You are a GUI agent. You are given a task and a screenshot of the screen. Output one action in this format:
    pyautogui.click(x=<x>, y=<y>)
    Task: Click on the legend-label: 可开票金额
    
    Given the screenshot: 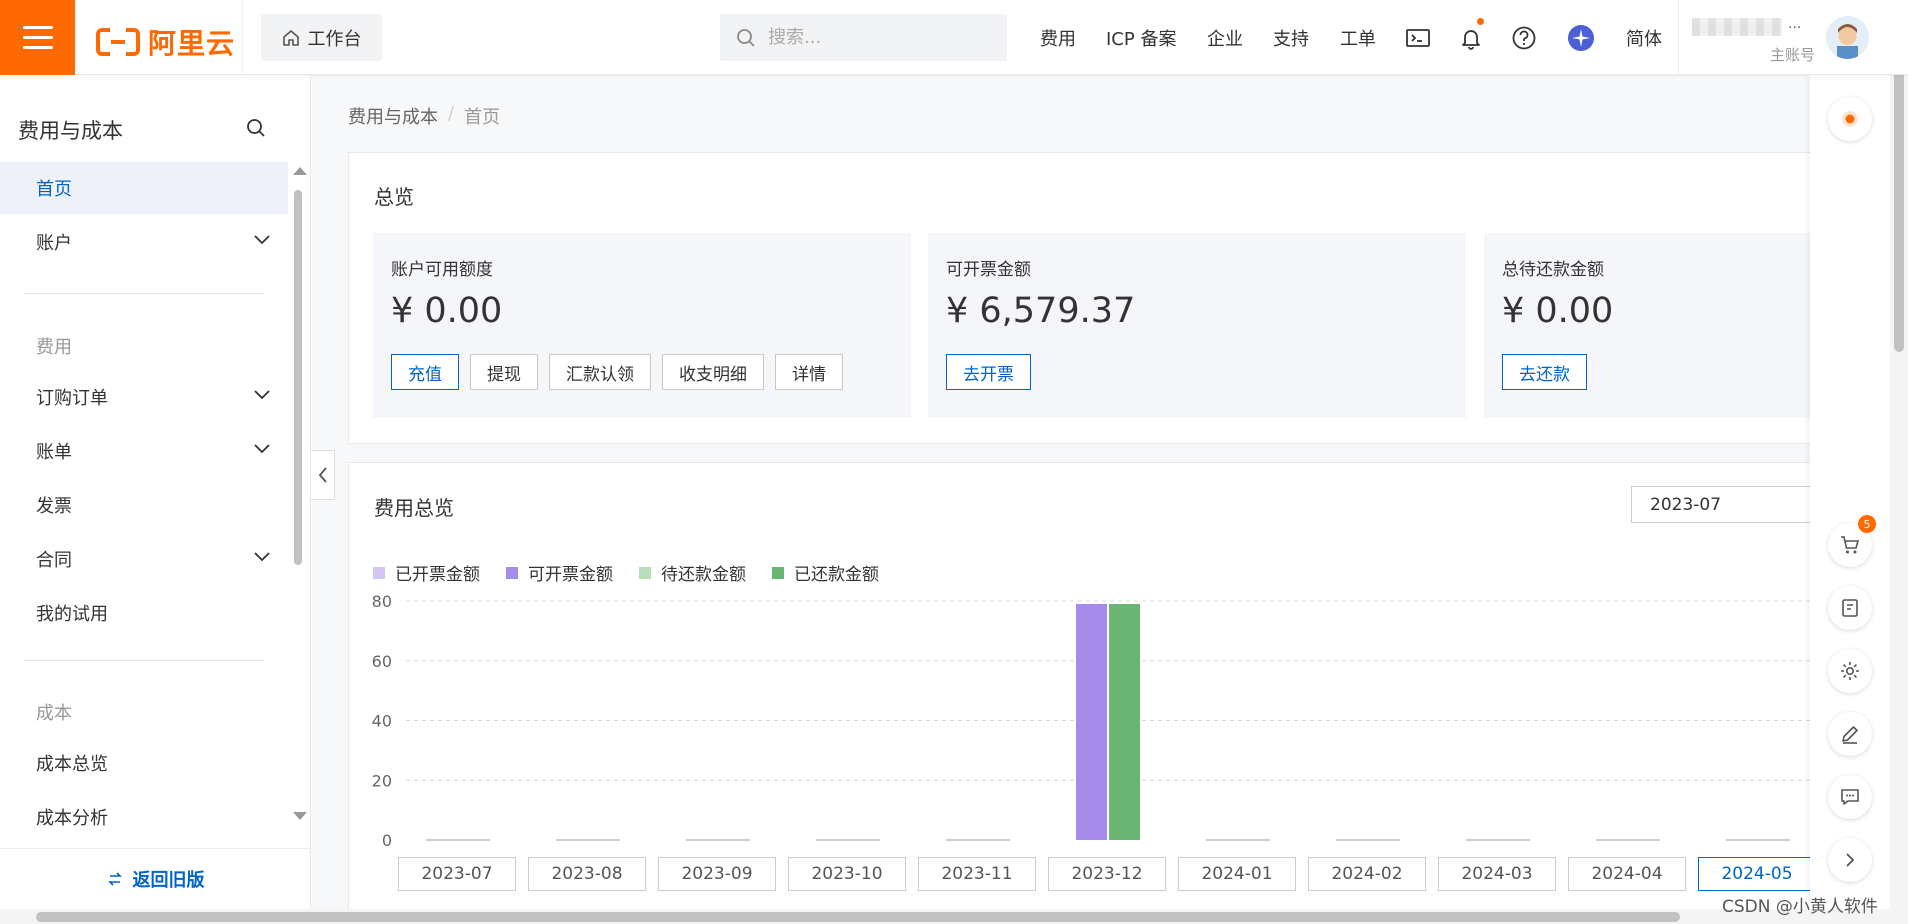 What is the action you would take?
    pyautogui.click(x=570, y=575)
    